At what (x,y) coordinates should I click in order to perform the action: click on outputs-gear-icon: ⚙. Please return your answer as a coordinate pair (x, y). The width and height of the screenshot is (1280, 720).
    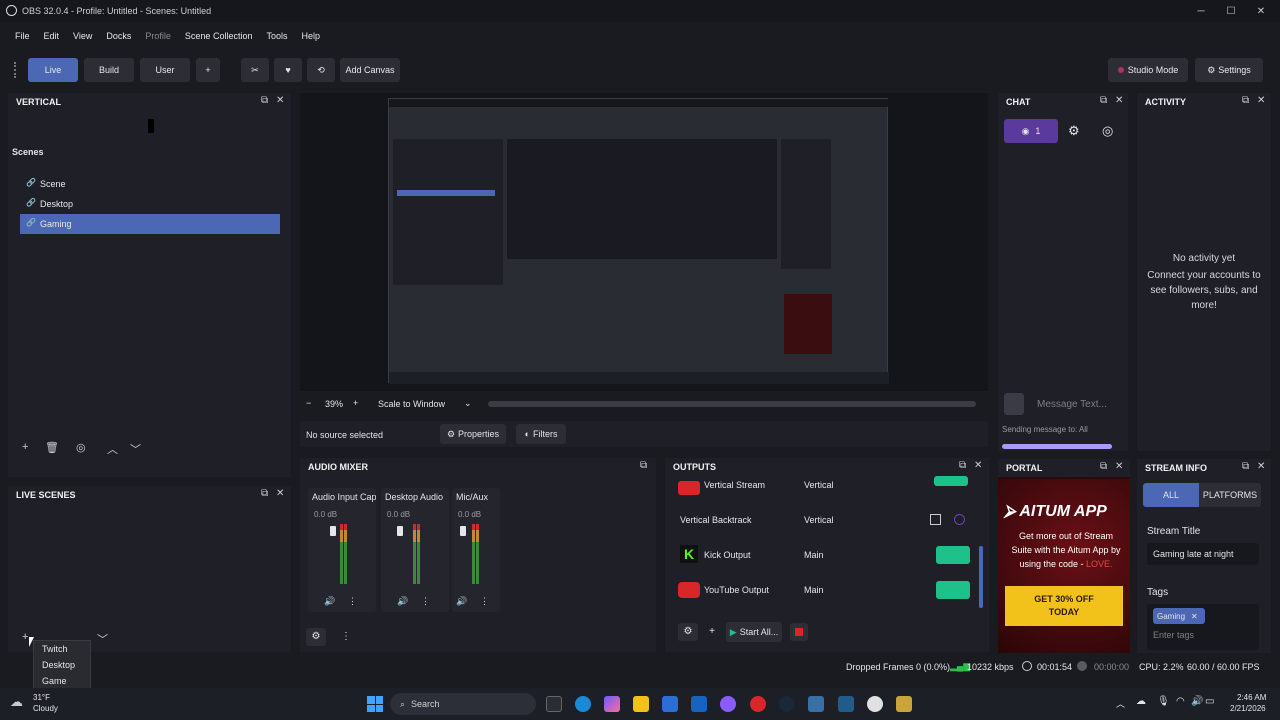
    Looking at the image, I should click on (688, 632).